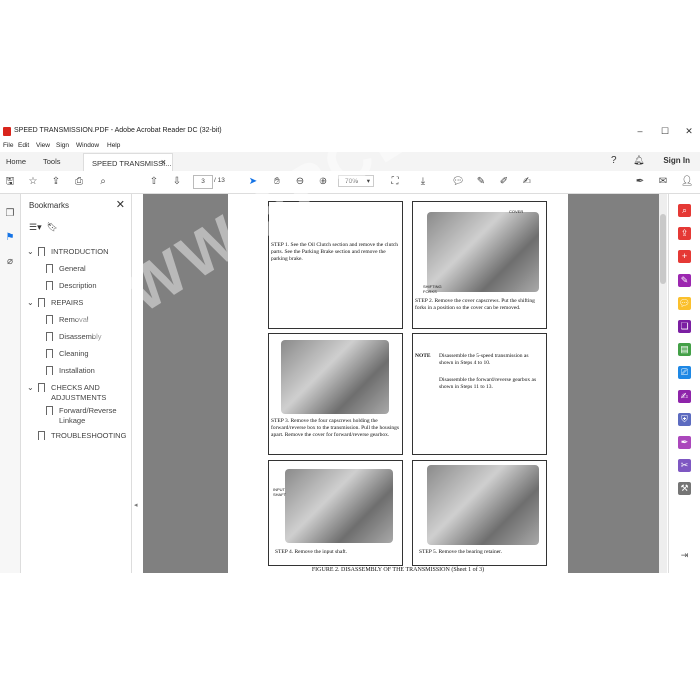 The image size is (700, 700). What do you see at coordinates (481, 182) in the screenshot?
I see `highlight-pen-icon: ✎` at bounding box center [481, 182].